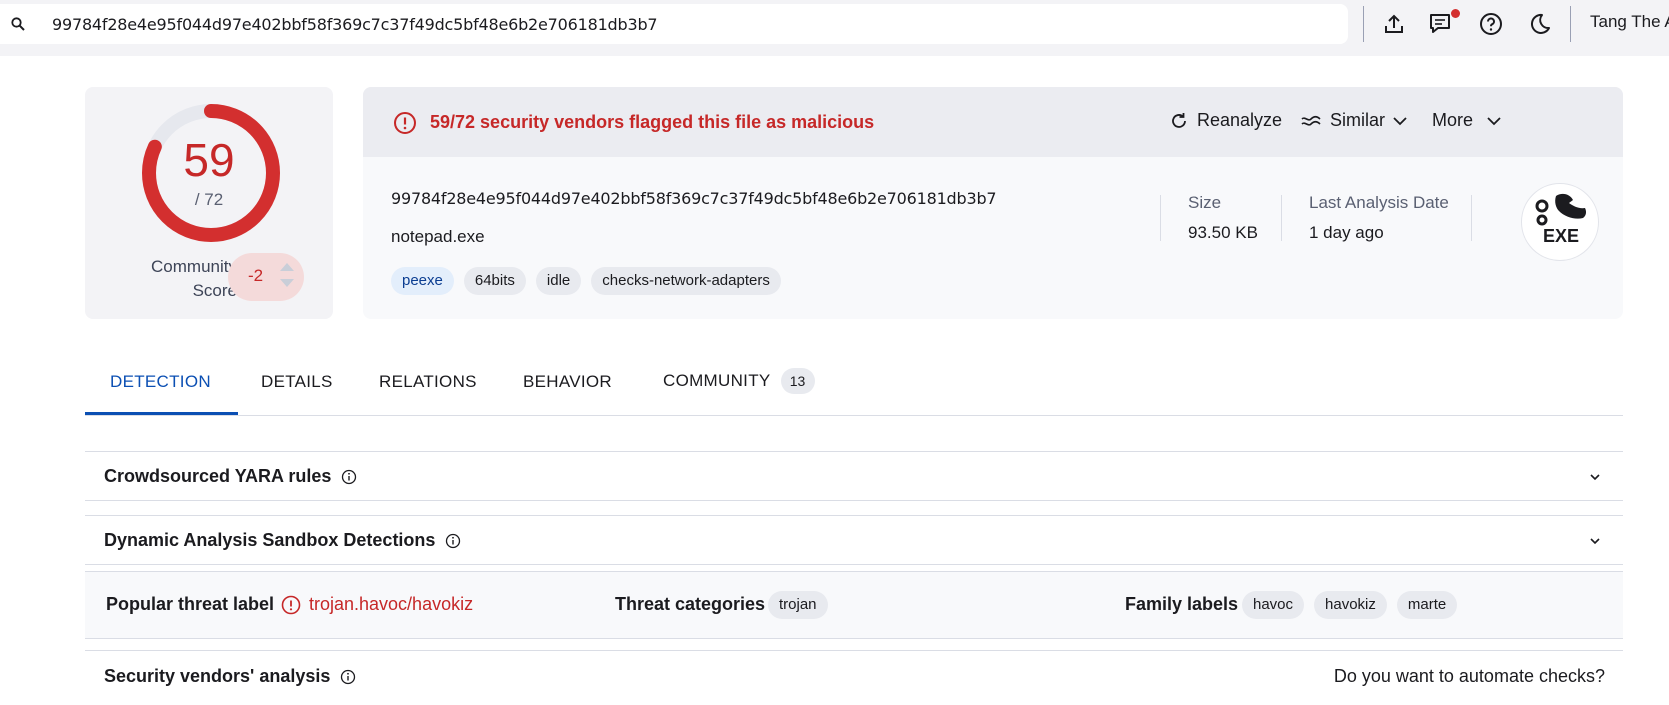 This screenshot has width=1669, height=705. Describe the element at coordinates (217, 676) in the screenshot. I see `security-vendors-title: Security vendors' analysis` at that location.